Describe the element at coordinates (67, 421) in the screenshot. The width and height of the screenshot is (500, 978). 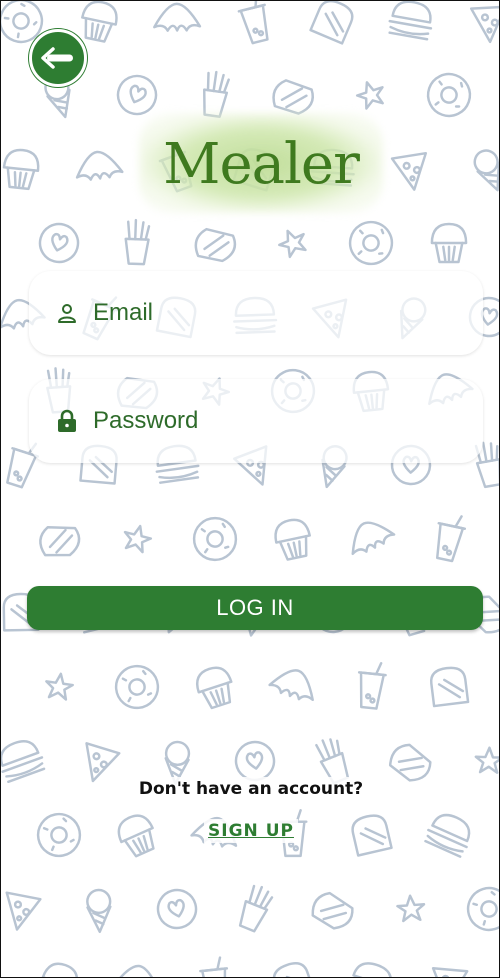
I see `lock-icon` at that location.